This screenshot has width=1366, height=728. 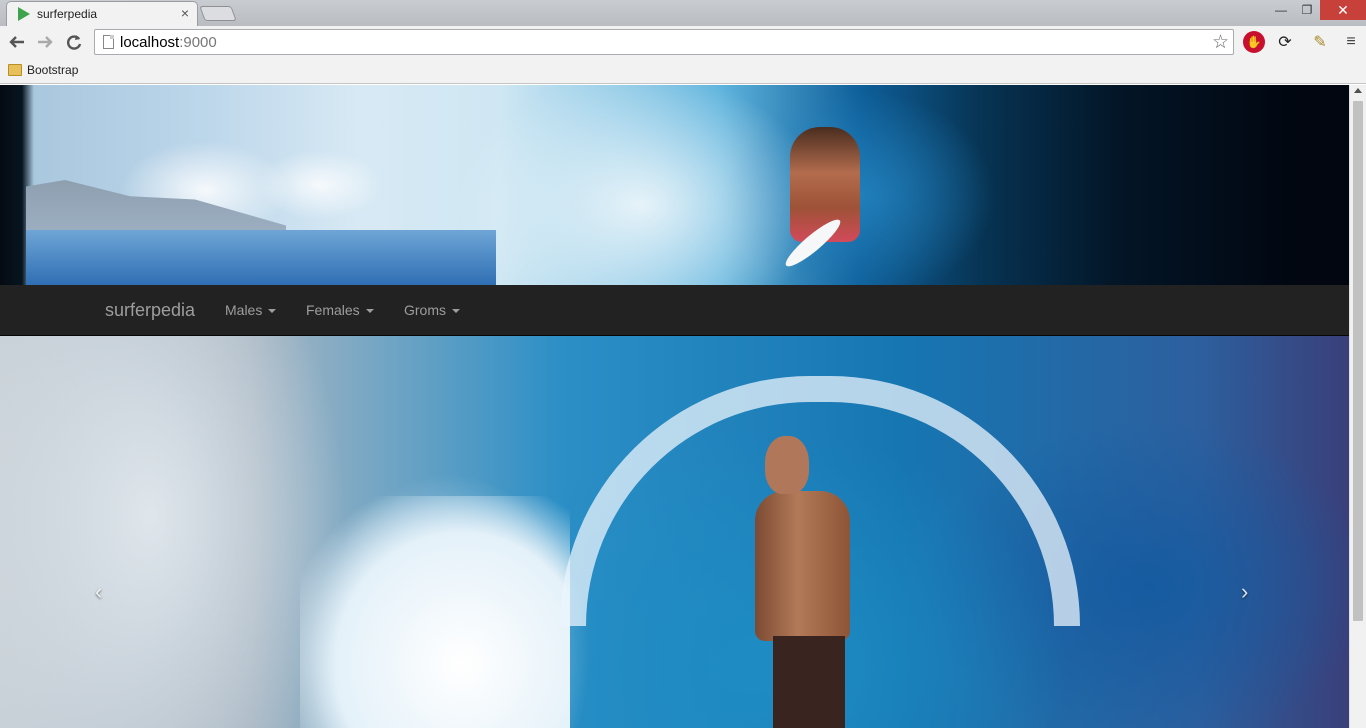 I want to click on bookmarks-bar: Bootstrap, so click(x=683, y=71).